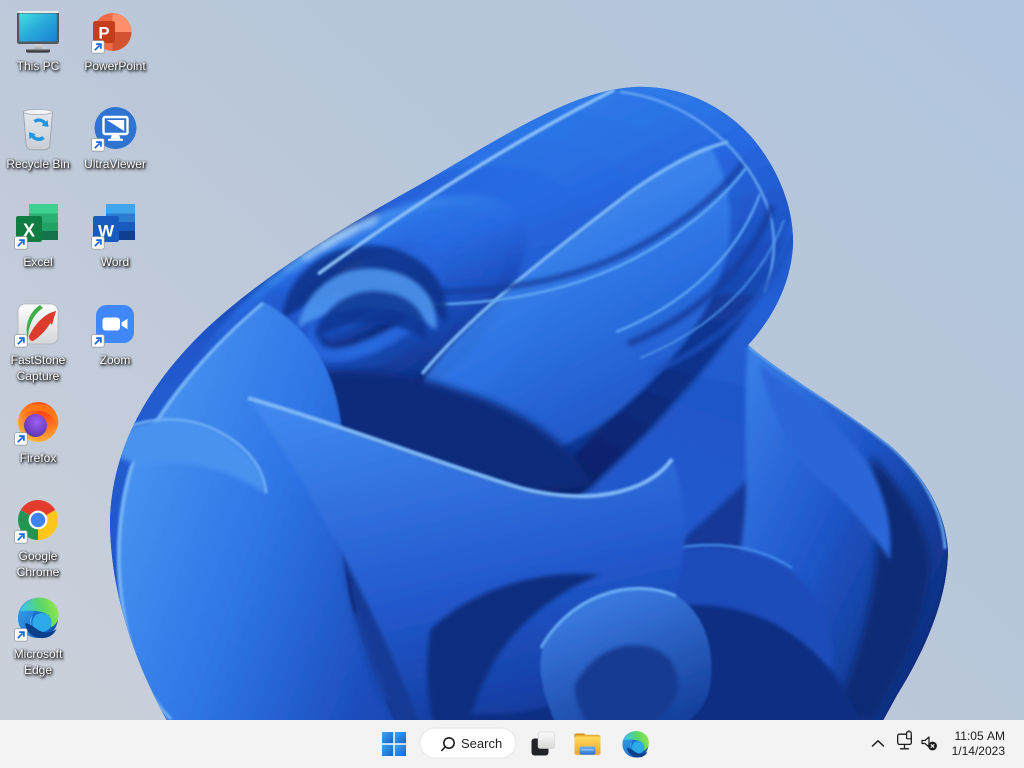  Describe the element at coordinates (481, 743) in the screenshot. I see `svg-text: Search` at that location.